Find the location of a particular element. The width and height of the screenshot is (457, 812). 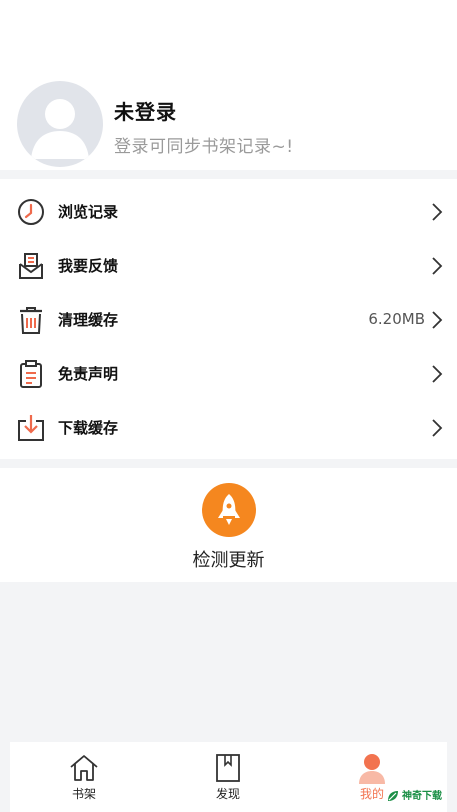

menu-item-download-cache: 下载缓存 is located at coordinates (228, 427).